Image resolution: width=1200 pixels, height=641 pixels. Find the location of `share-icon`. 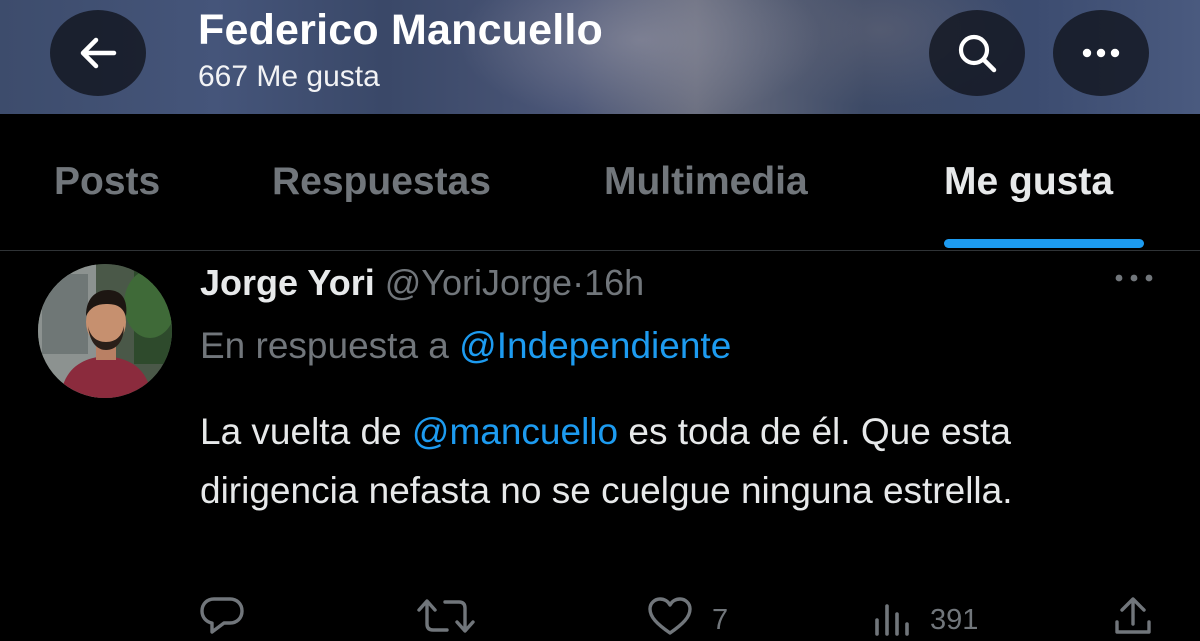

share-icon is located at coordinates (1133, 618).